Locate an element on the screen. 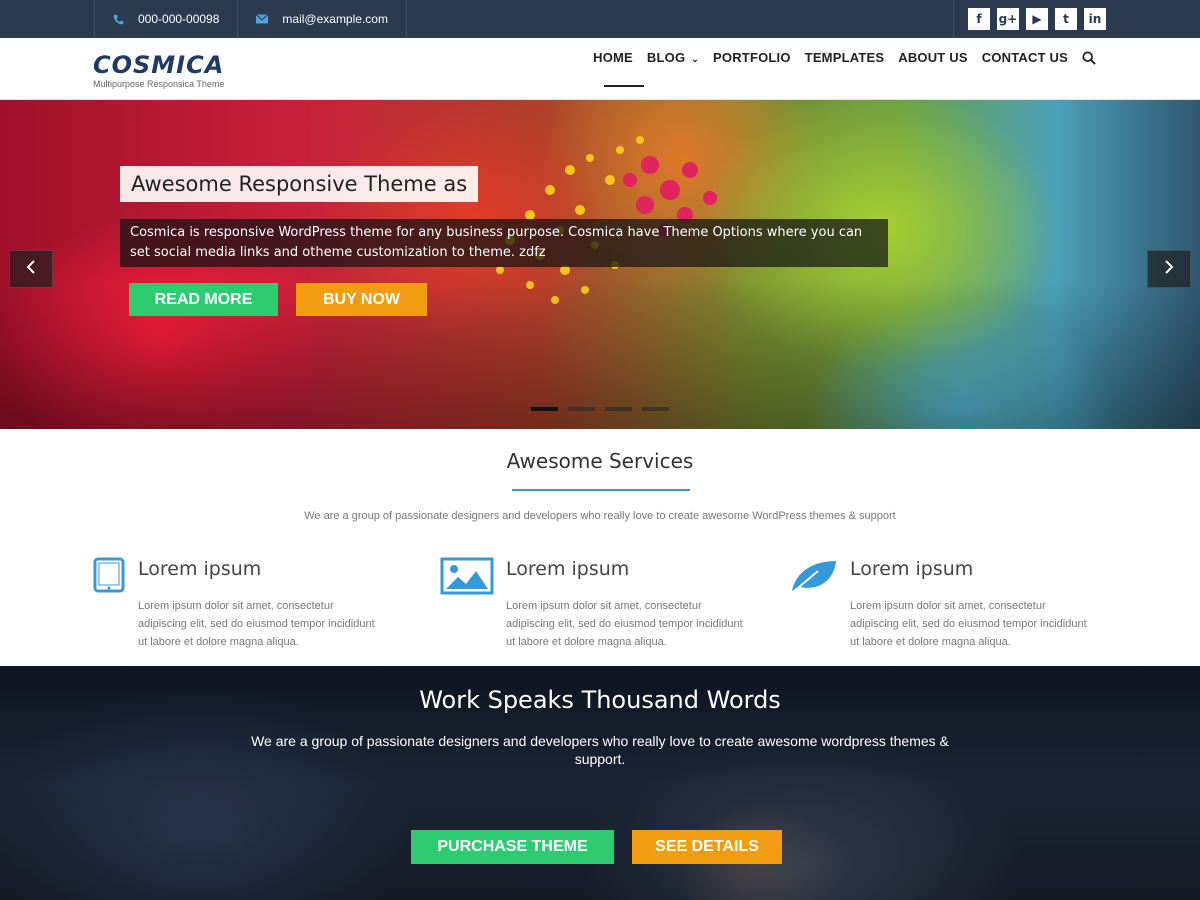 The height and width of the screenshot is (900, 1200). site-logo: COSMICA is located at coordinates (158, 65).